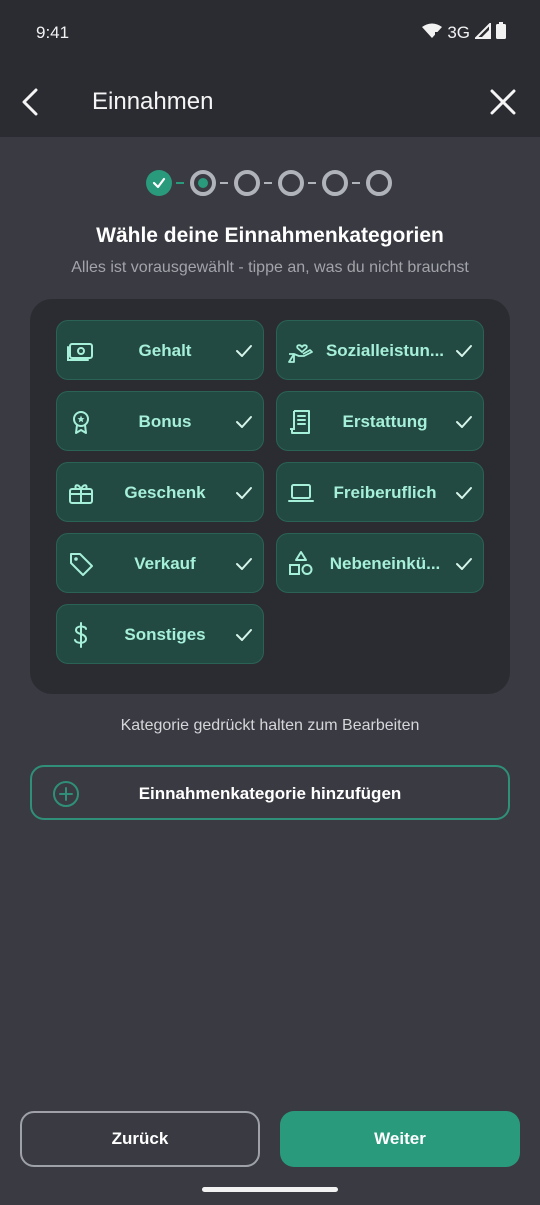 The image size is (540, 1205). What do you see at coordinates (300, 422) in the screenshot?
I see `receipt-icon` at bounding box center [300, 422].